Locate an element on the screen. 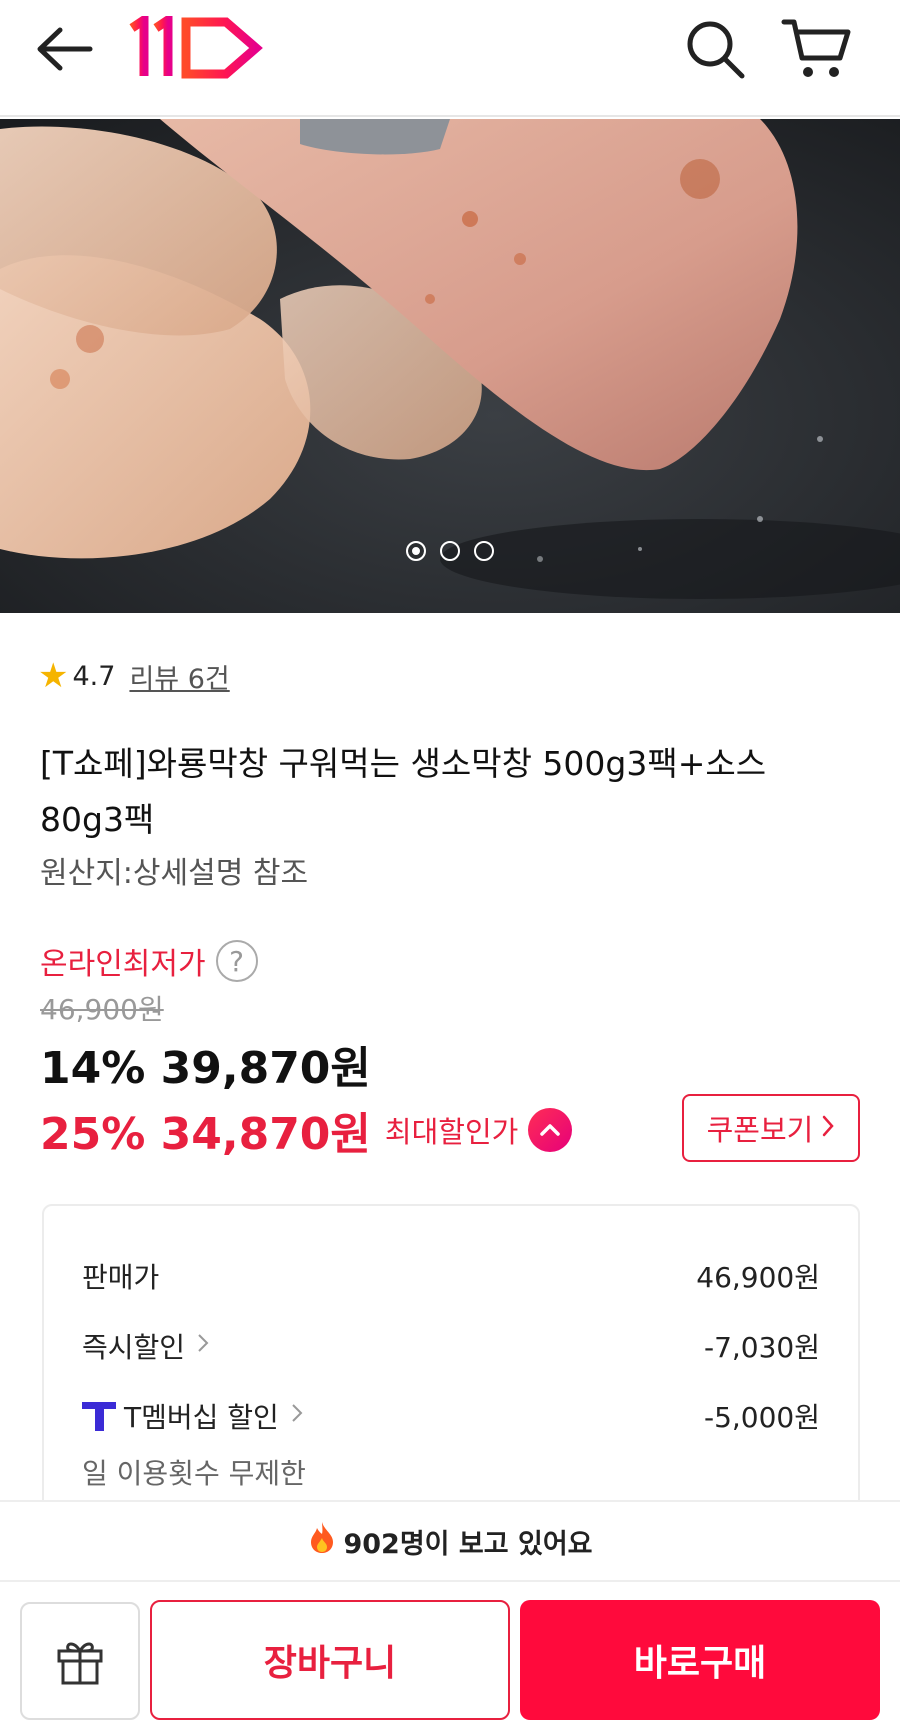 The width and height of the screenshot is (900, 1735). chevron-up-icon is located at coordinates (550, 1130).